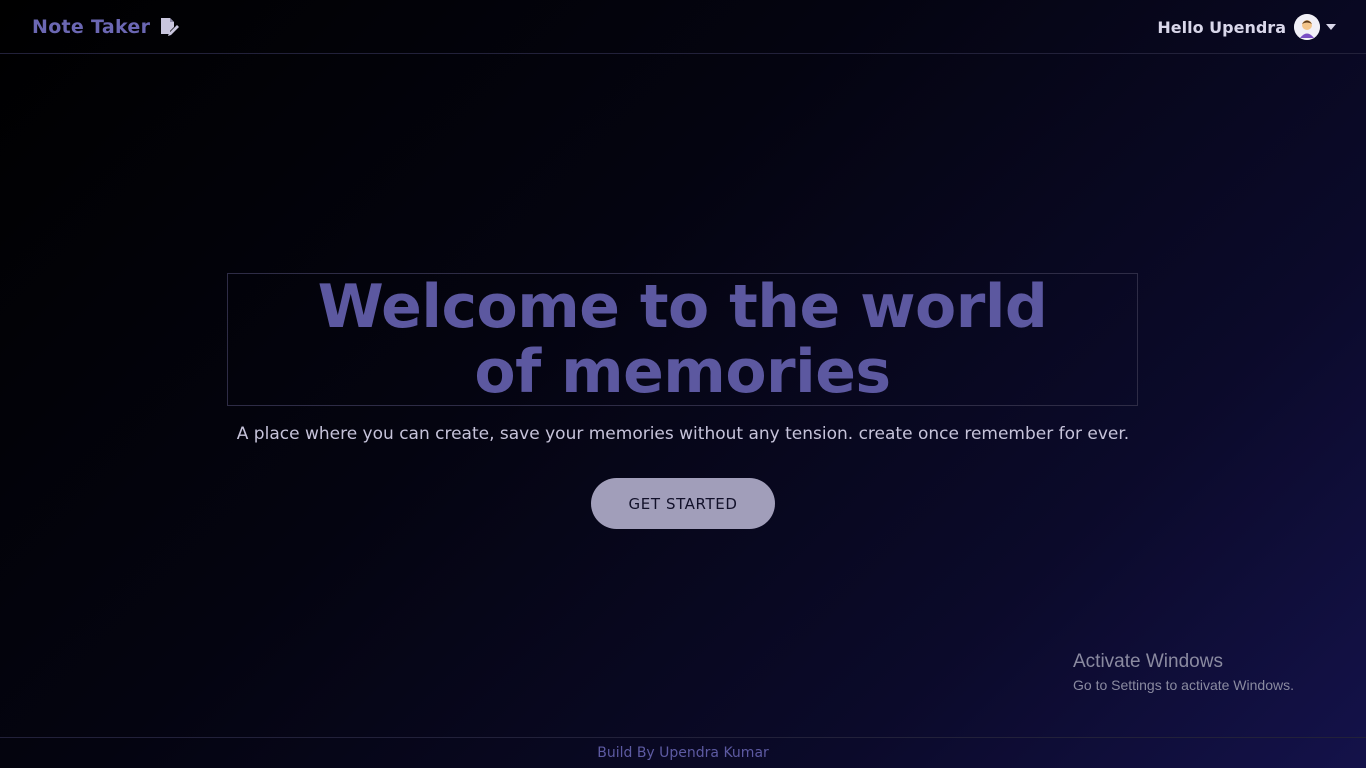 This screenshot has width=1366, height=768. Describe the element at coordinates (169, 27) in the screenshot. I see `note-edit-icon` at that location.